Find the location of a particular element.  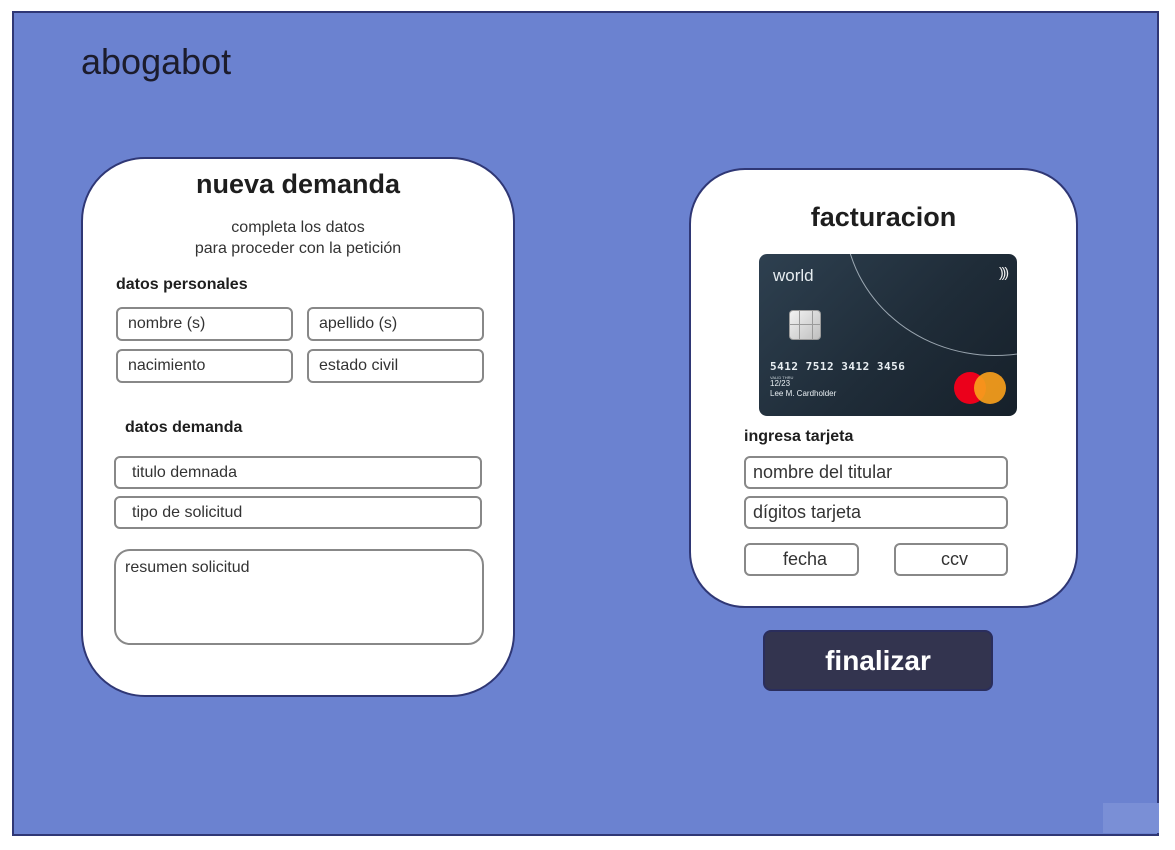

nacimiento-input: nacimiento is located at coordinates (204, 366).